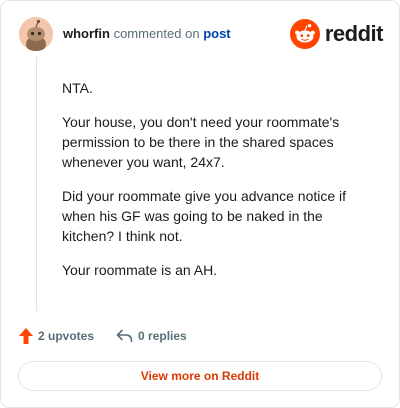  Describe the element at coordinates (304, 34) in the screenshot. I see `reddit-snoo-icon` at that location.